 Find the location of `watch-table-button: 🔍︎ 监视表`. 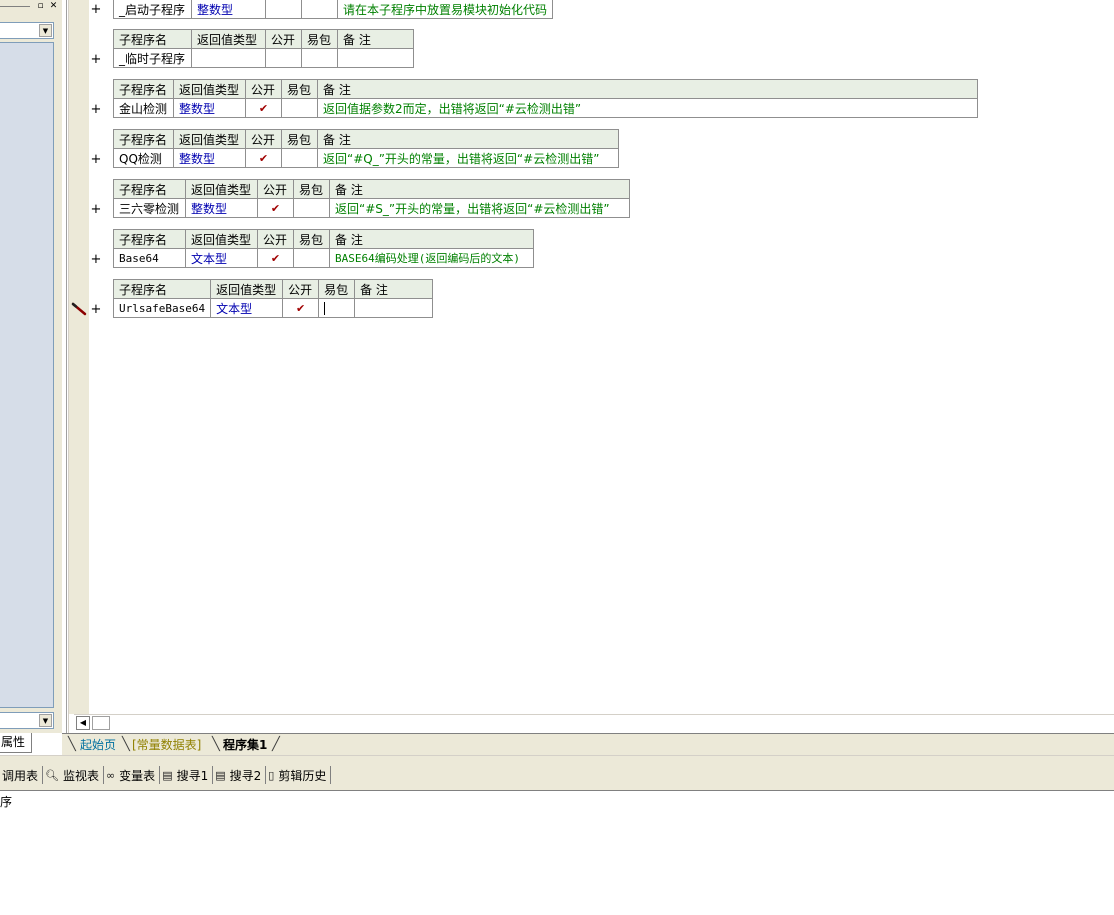

watch-table-button: 🔍︎ 监视表 is located at coordinates (73, 775).